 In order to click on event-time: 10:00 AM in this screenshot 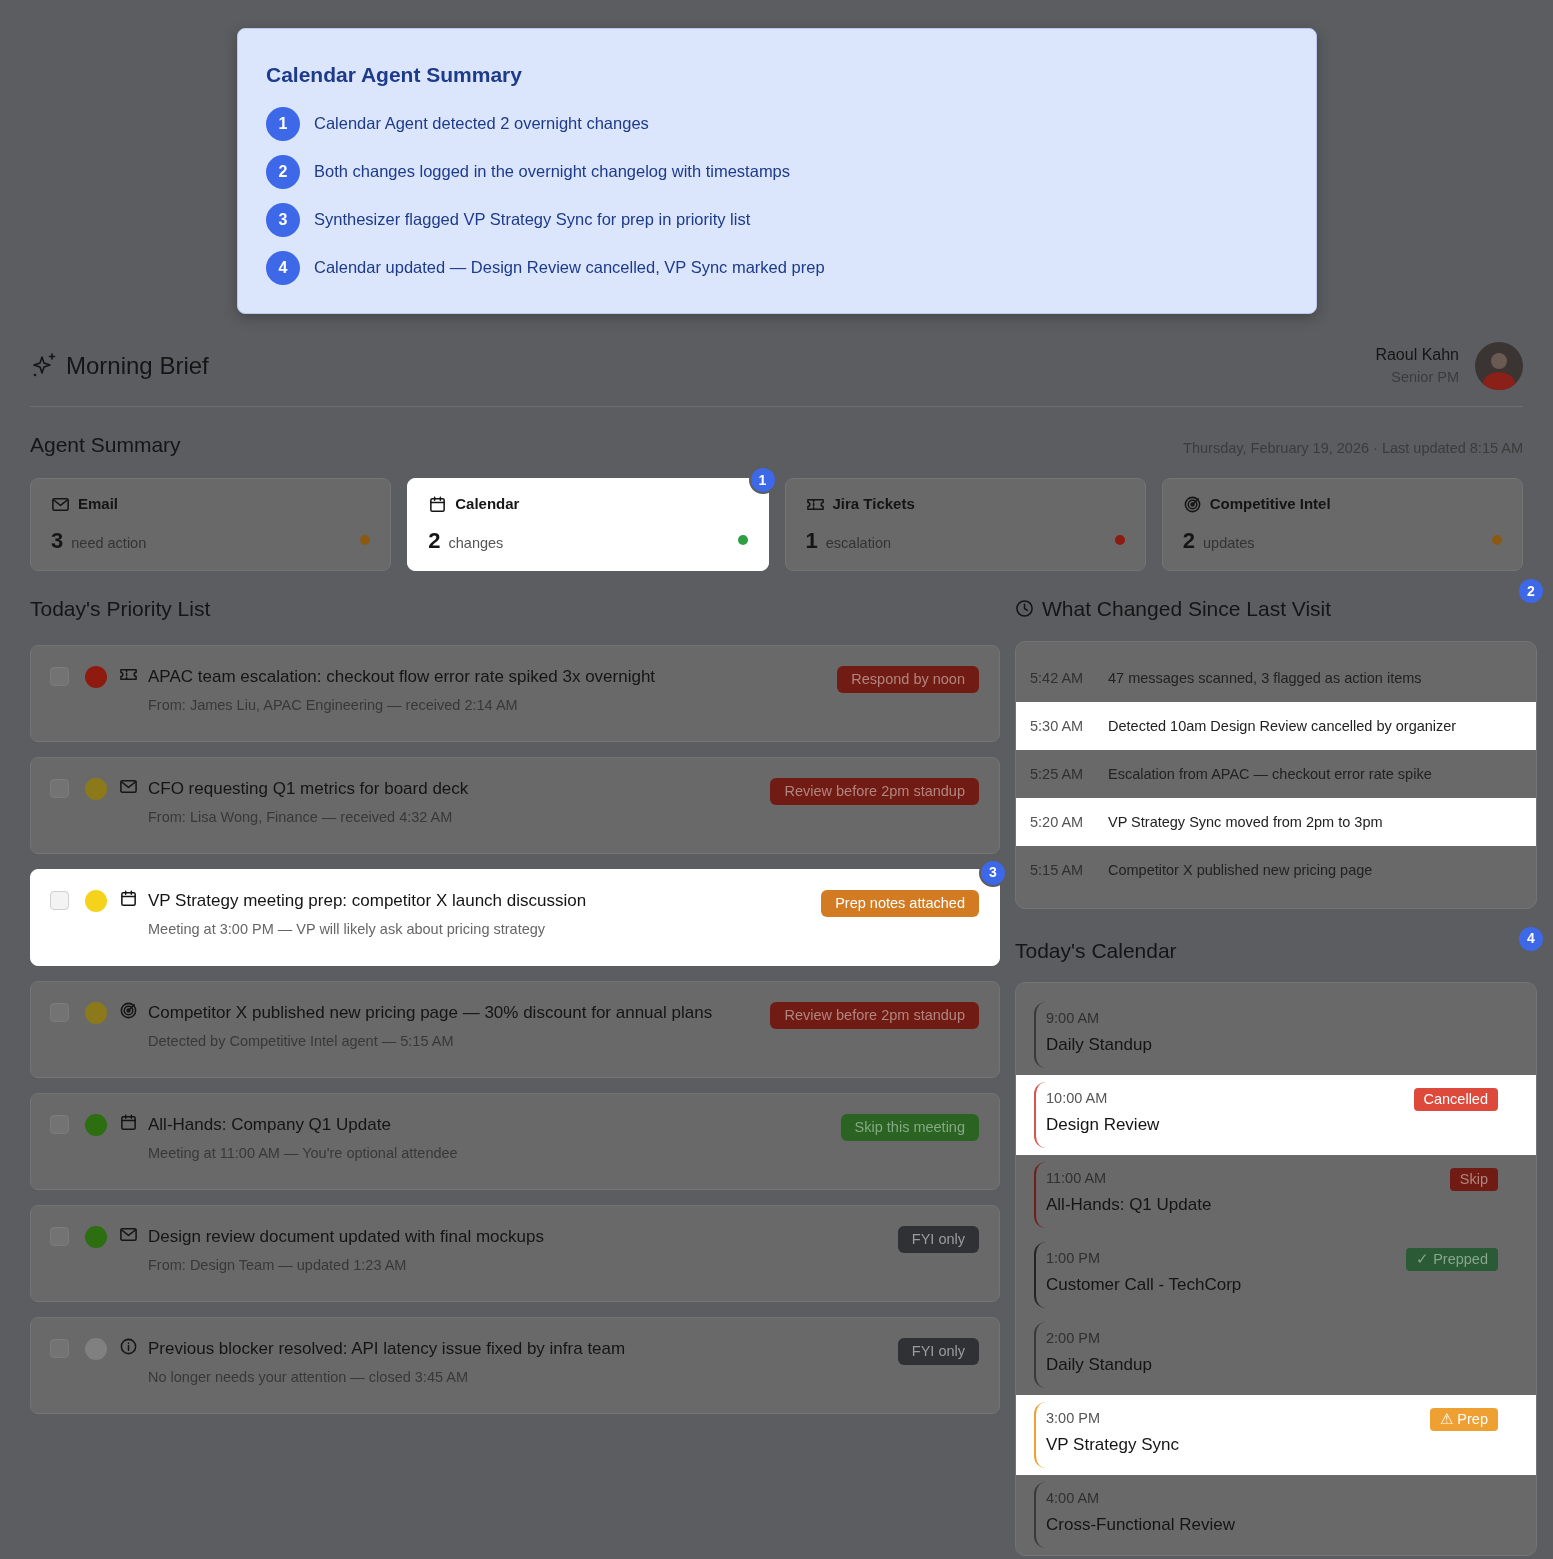, I will do `click(1077, 1098)`.